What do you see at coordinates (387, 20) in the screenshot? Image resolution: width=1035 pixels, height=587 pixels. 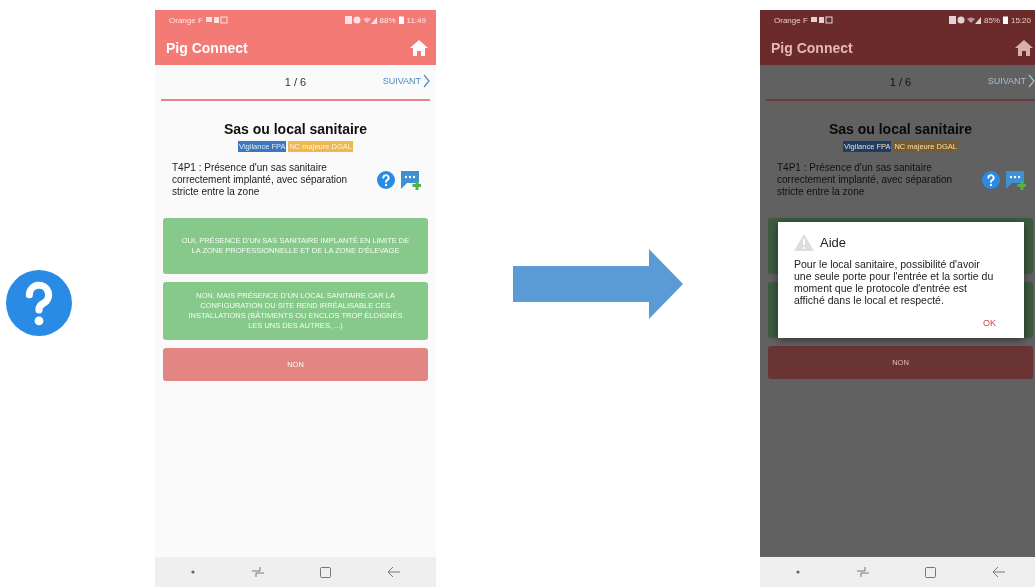 I see `battery-percent: 88%` at bounding box center [387, 20].